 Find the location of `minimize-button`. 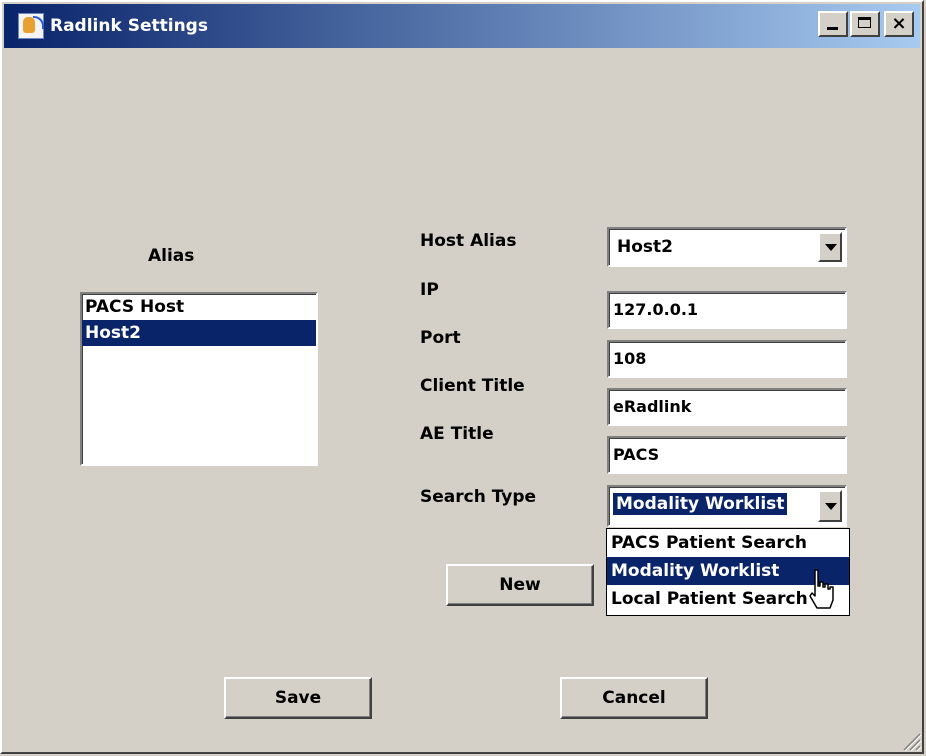

minimize-button is located at coordinates (833, 24).